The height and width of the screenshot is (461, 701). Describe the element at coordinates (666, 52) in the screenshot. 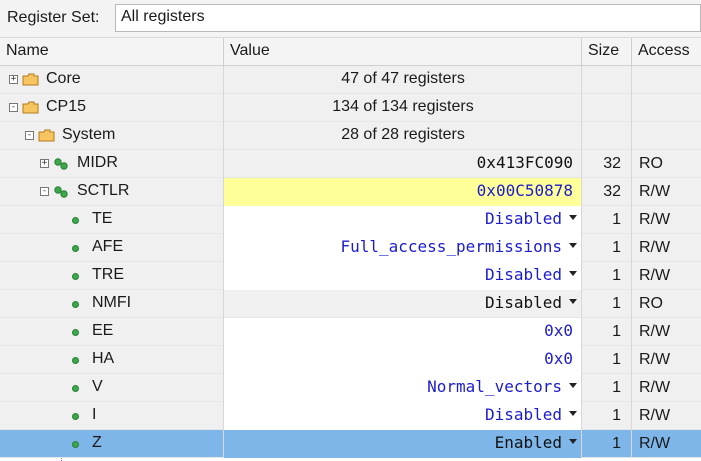

I see `column-header-access: Access` at that location.